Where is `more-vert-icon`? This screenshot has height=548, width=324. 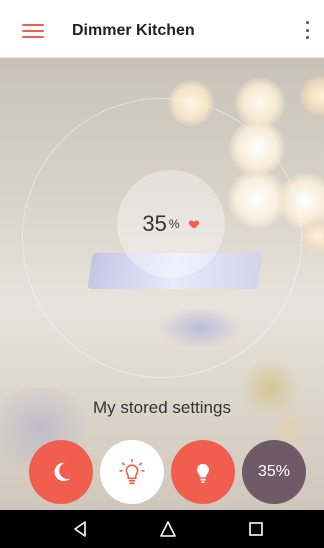
more-vert-icon is located at coordinates (307, 30).